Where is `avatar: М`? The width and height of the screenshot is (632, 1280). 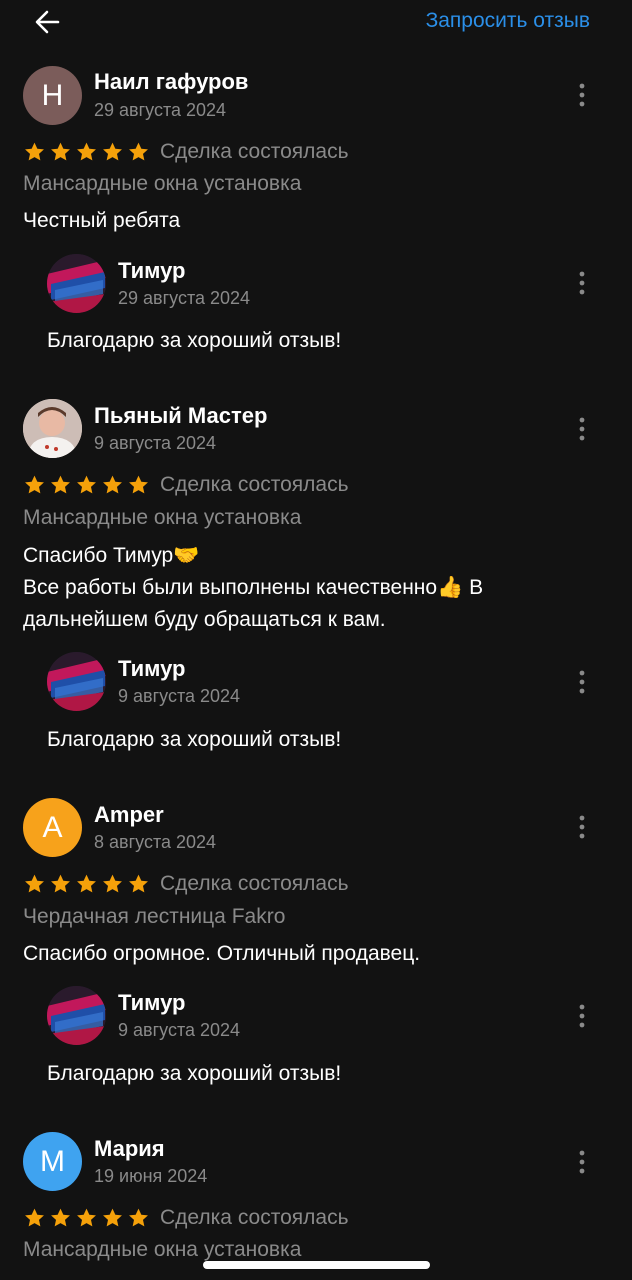 avatar: М is located at coordinates (52, 1161).